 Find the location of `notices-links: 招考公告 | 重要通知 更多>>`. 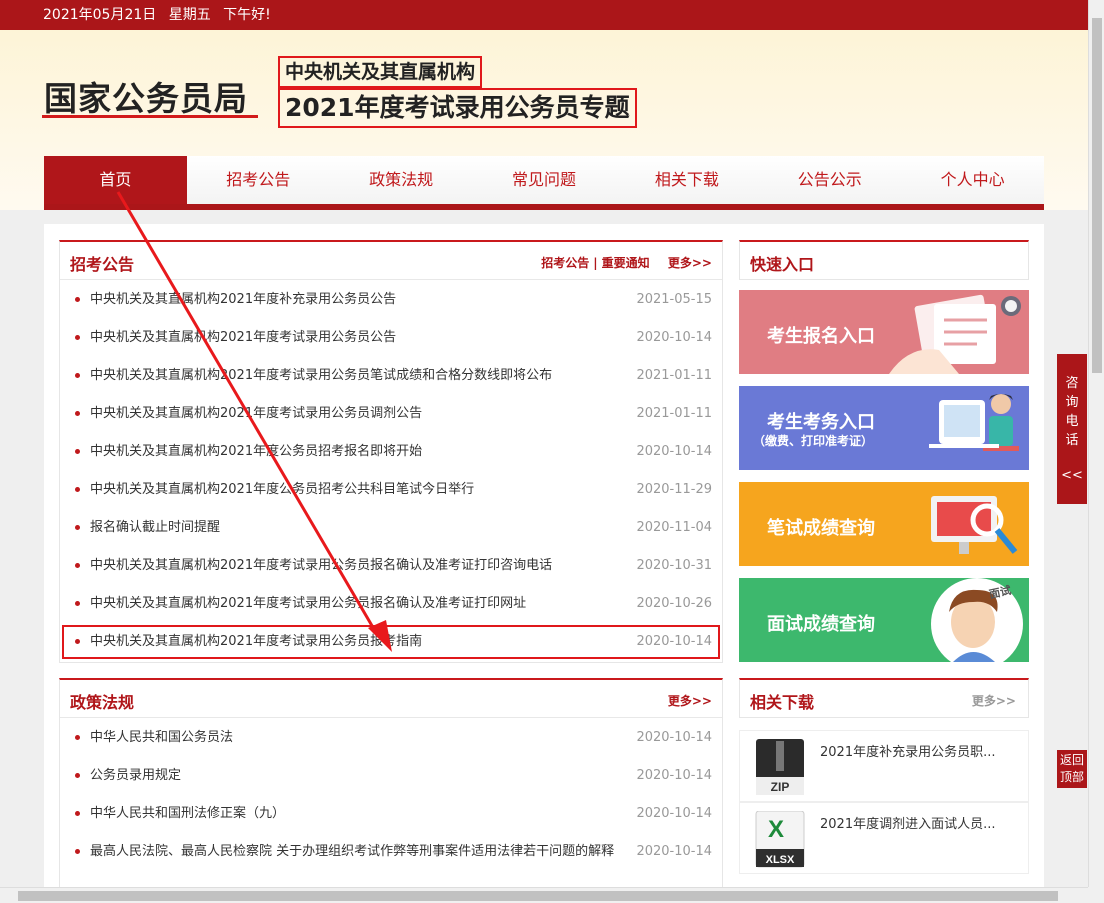

notices-links: 招考公告 | 重要通知 更多>> is located at coordinates (626, 263).